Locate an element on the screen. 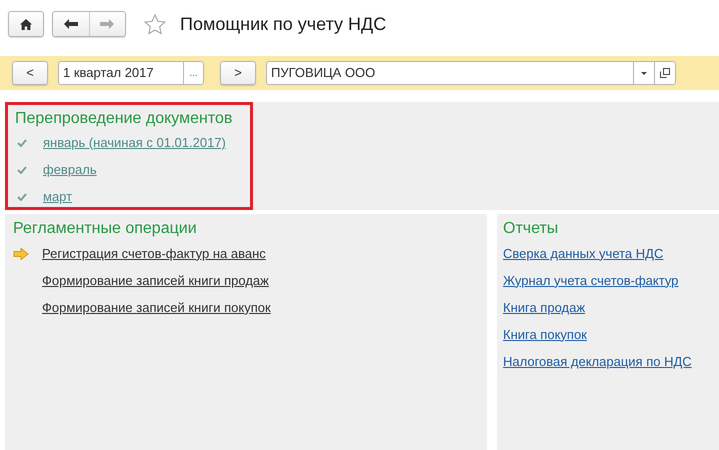 This screenshot has width=719, height=450. report-link: Налоговая декларация по НДС is located at coordinates (597, 362).